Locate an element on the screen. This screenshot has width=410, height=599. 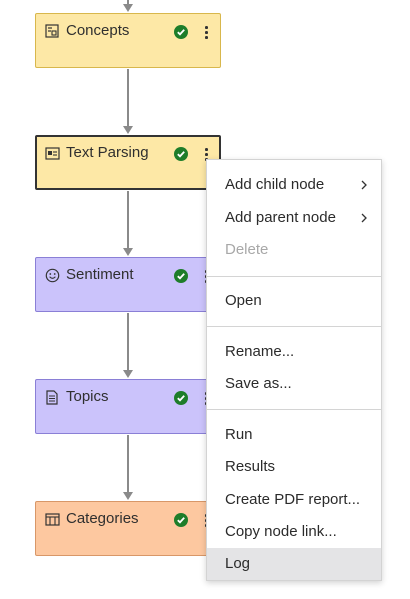
menu-item-results: Results is located at coordinates (294, 467).